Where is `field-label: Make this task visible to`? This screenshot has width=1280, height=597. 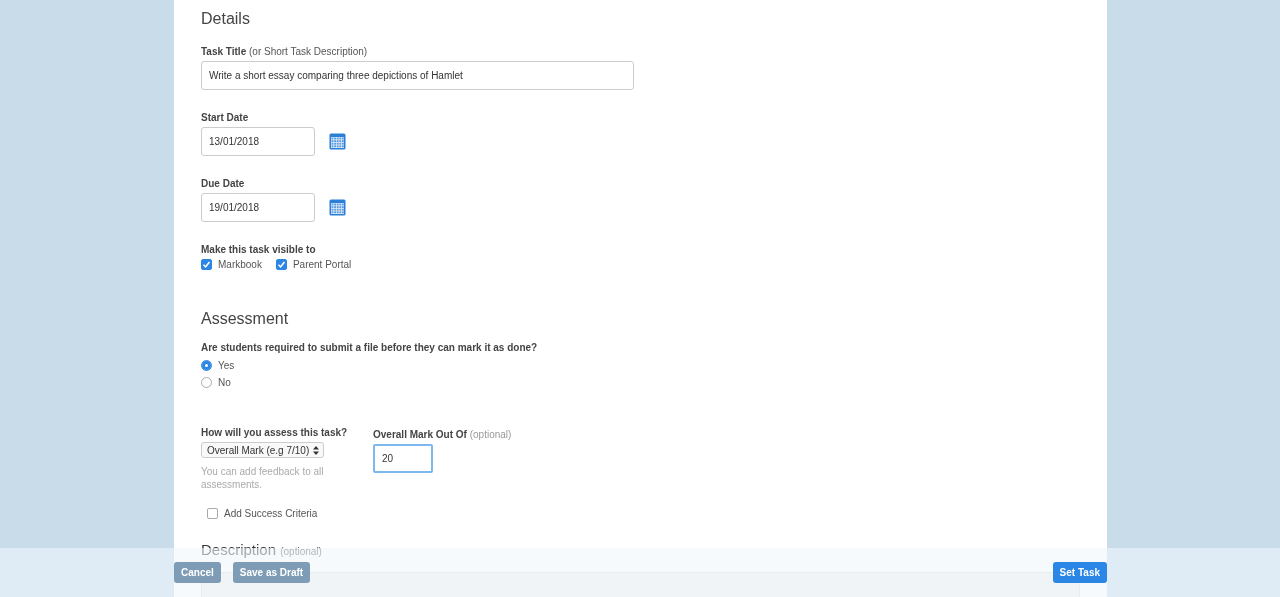
field-label: Make this task visible to is located at coordinates (259, 249).